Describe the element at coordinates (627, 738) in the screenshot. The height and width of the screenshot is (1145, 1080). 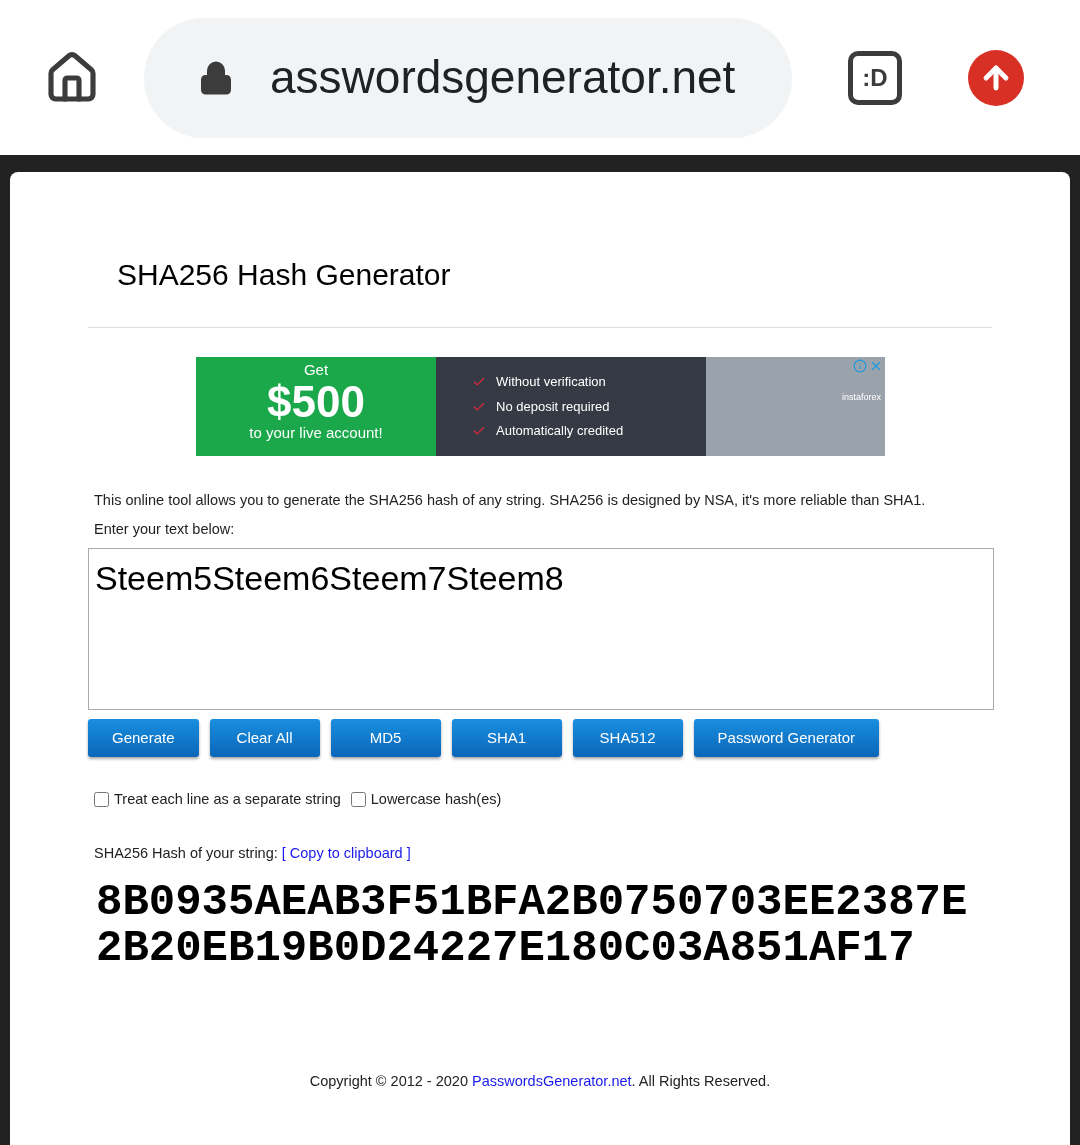
I see `action-button: SHA512` at that location.